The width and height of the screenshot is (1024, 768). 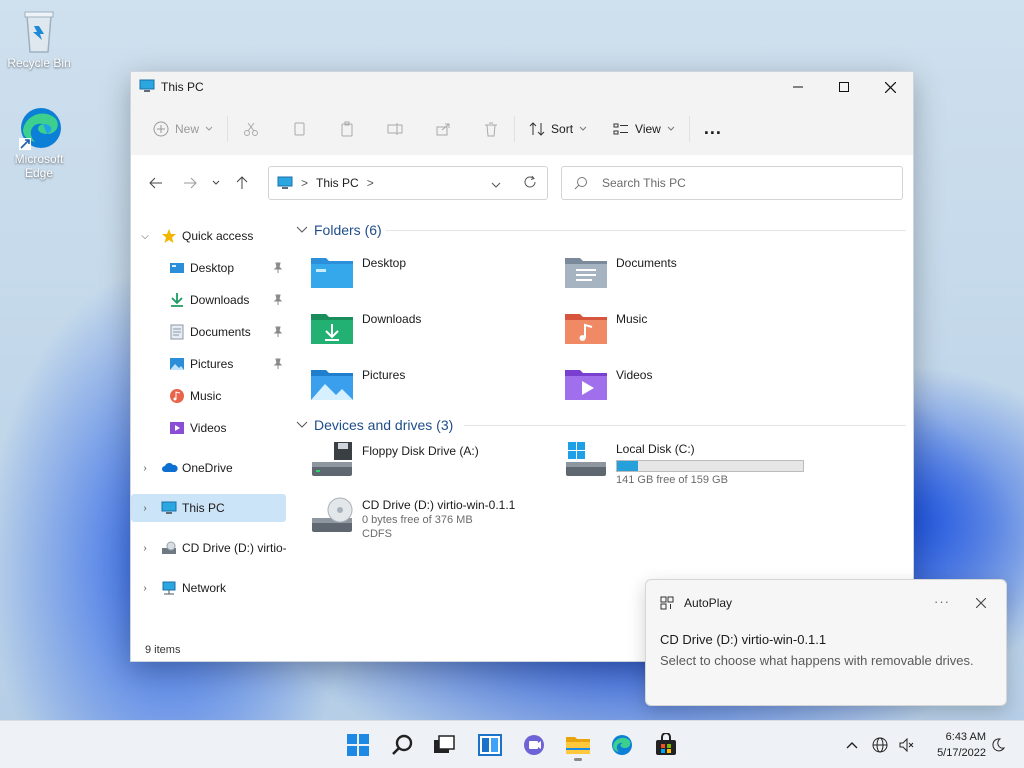 I want to click on sidebar-item-desktop: Desktop, so click(x=208, y=268).